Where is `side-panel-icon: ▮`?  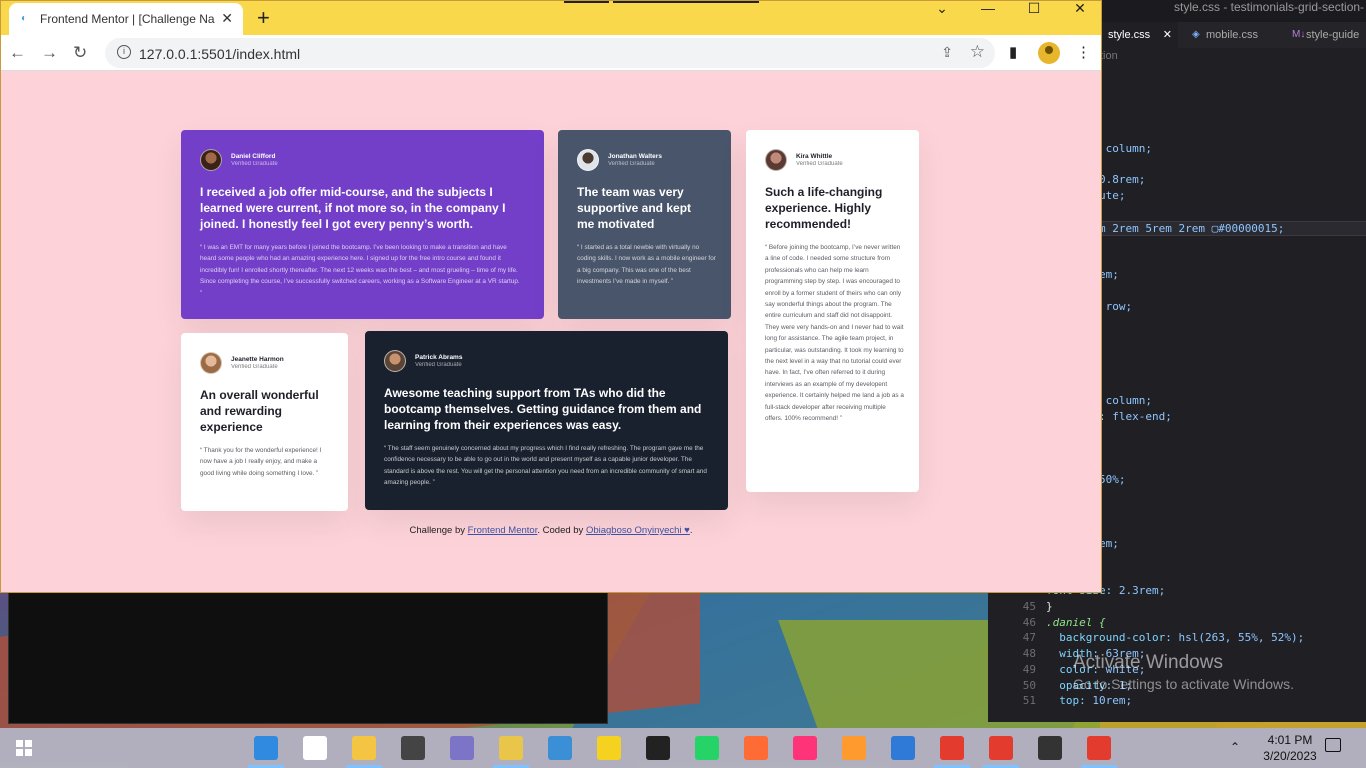
side-panel-icon: ▮ is located at coordinates (1013, 52).